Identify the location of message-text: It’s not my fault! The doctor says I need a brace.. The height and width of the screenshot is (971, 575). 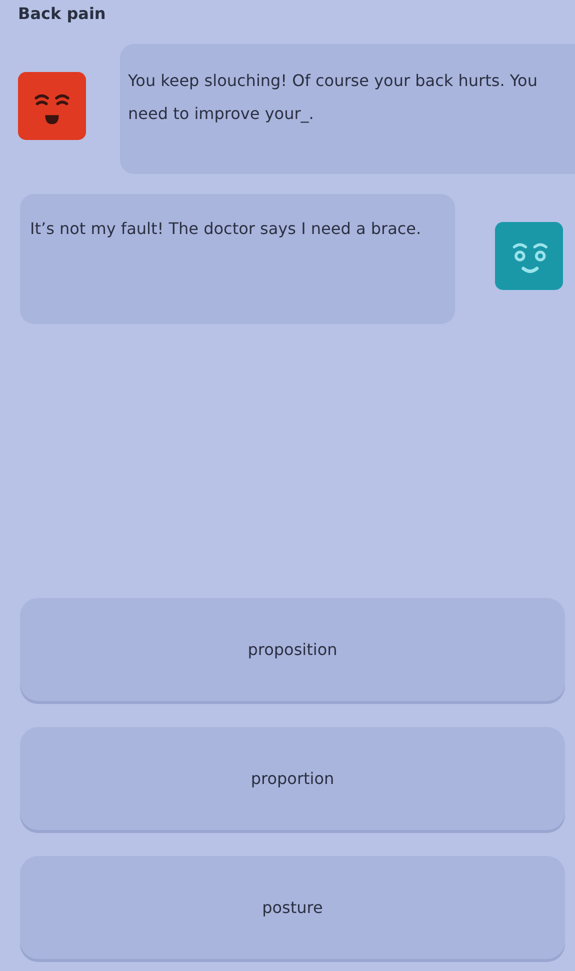
(226, 229).